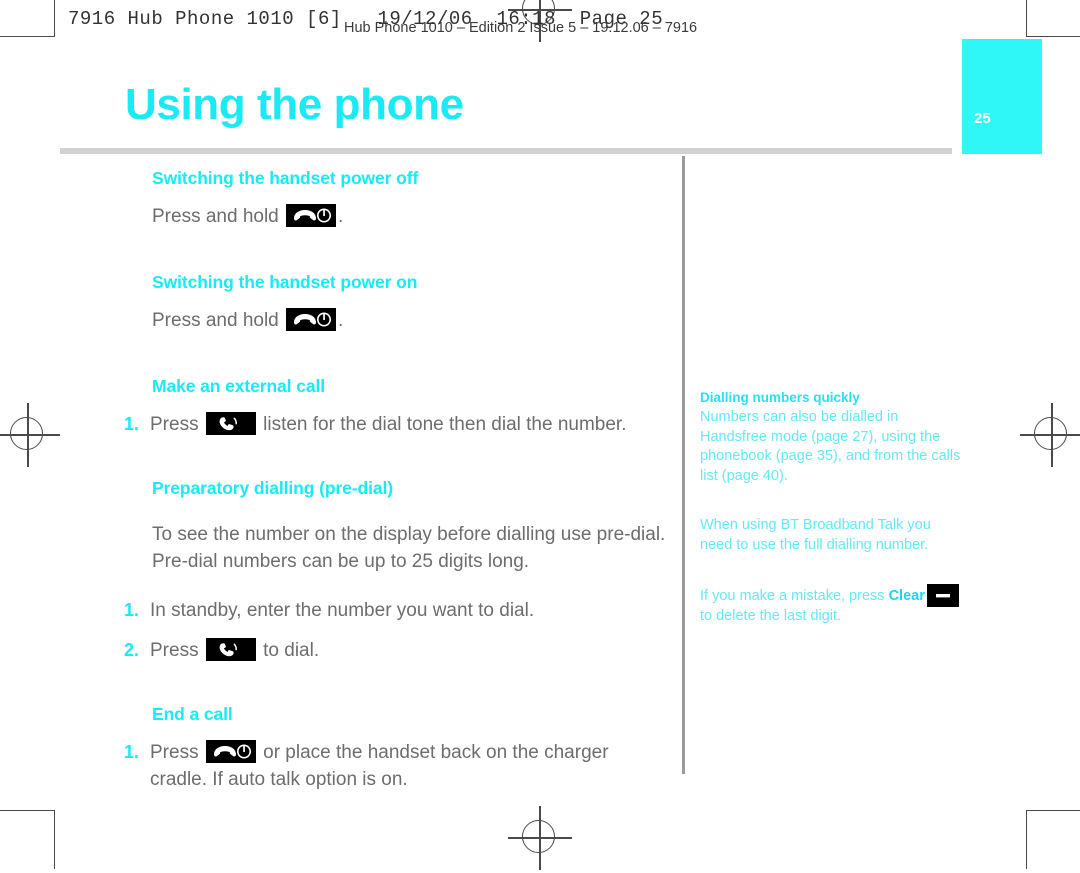  Describe the element at coordinates (1053, 18) in the screenshot. I see `crop-mark-top-right` at that location.